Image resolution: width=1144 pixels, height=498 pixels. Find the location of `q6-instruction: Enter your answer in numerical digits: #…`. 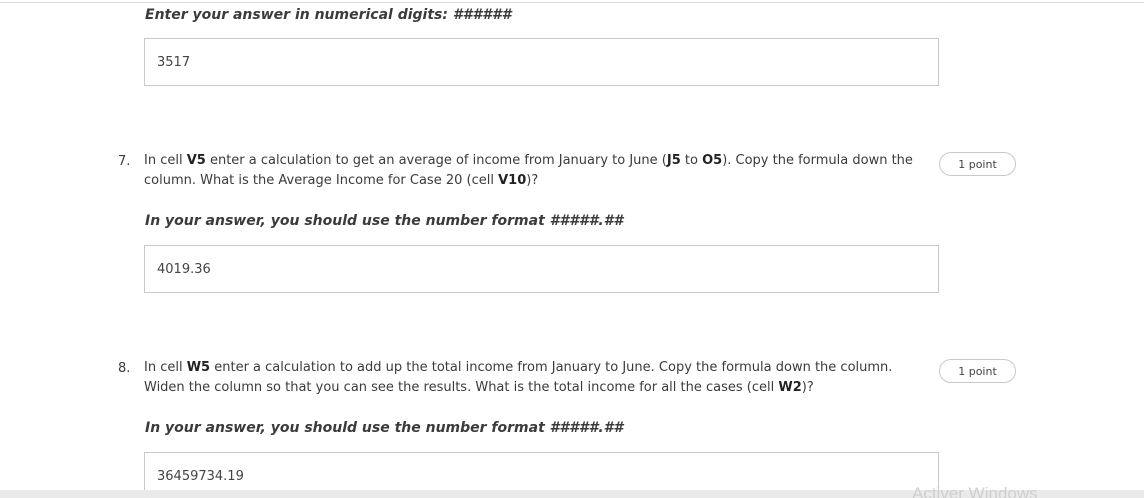

q6-instruction: Enter your answer in numerical digits: #… is located at coordinates (328, 15).